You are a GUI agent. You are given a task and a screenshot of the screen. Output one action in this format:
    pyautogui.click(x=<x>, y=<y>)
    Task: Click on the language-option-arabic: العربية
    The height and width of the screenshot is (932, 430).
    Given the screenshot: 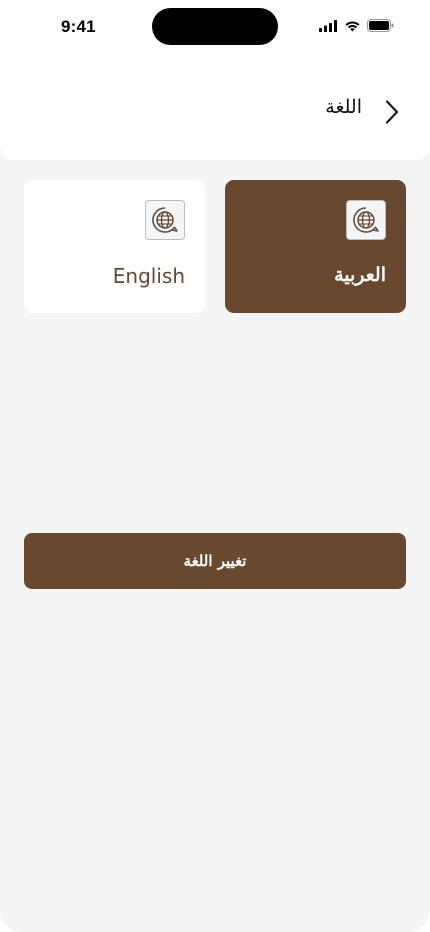 What is the action you would take?
    pyautogui.click(x=315, y=246)
    